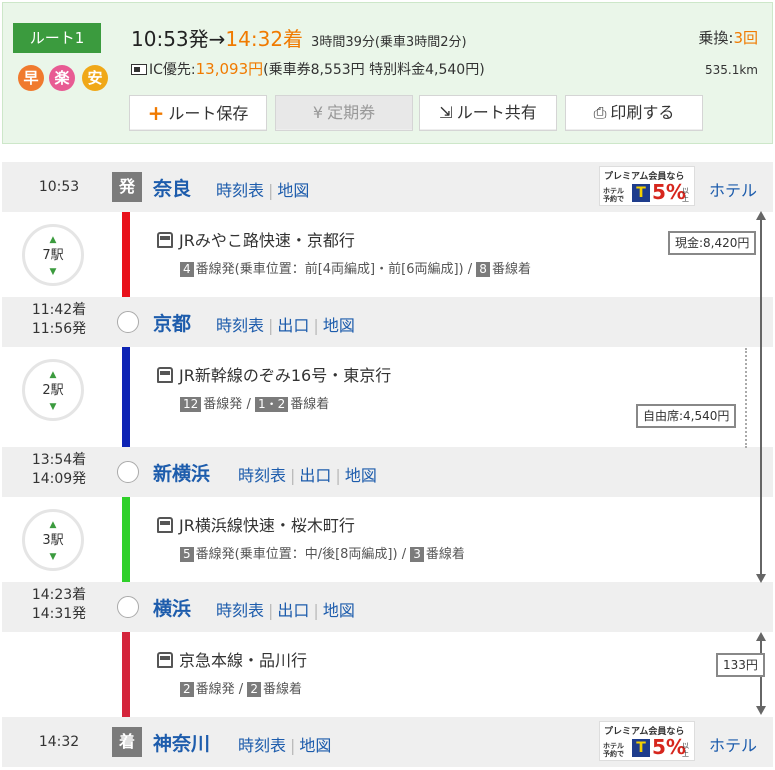  What do you see at coordinates (600, 112) in the screenshot?
I see `printer-icon: ⎙` at bounding box center [600, 112].